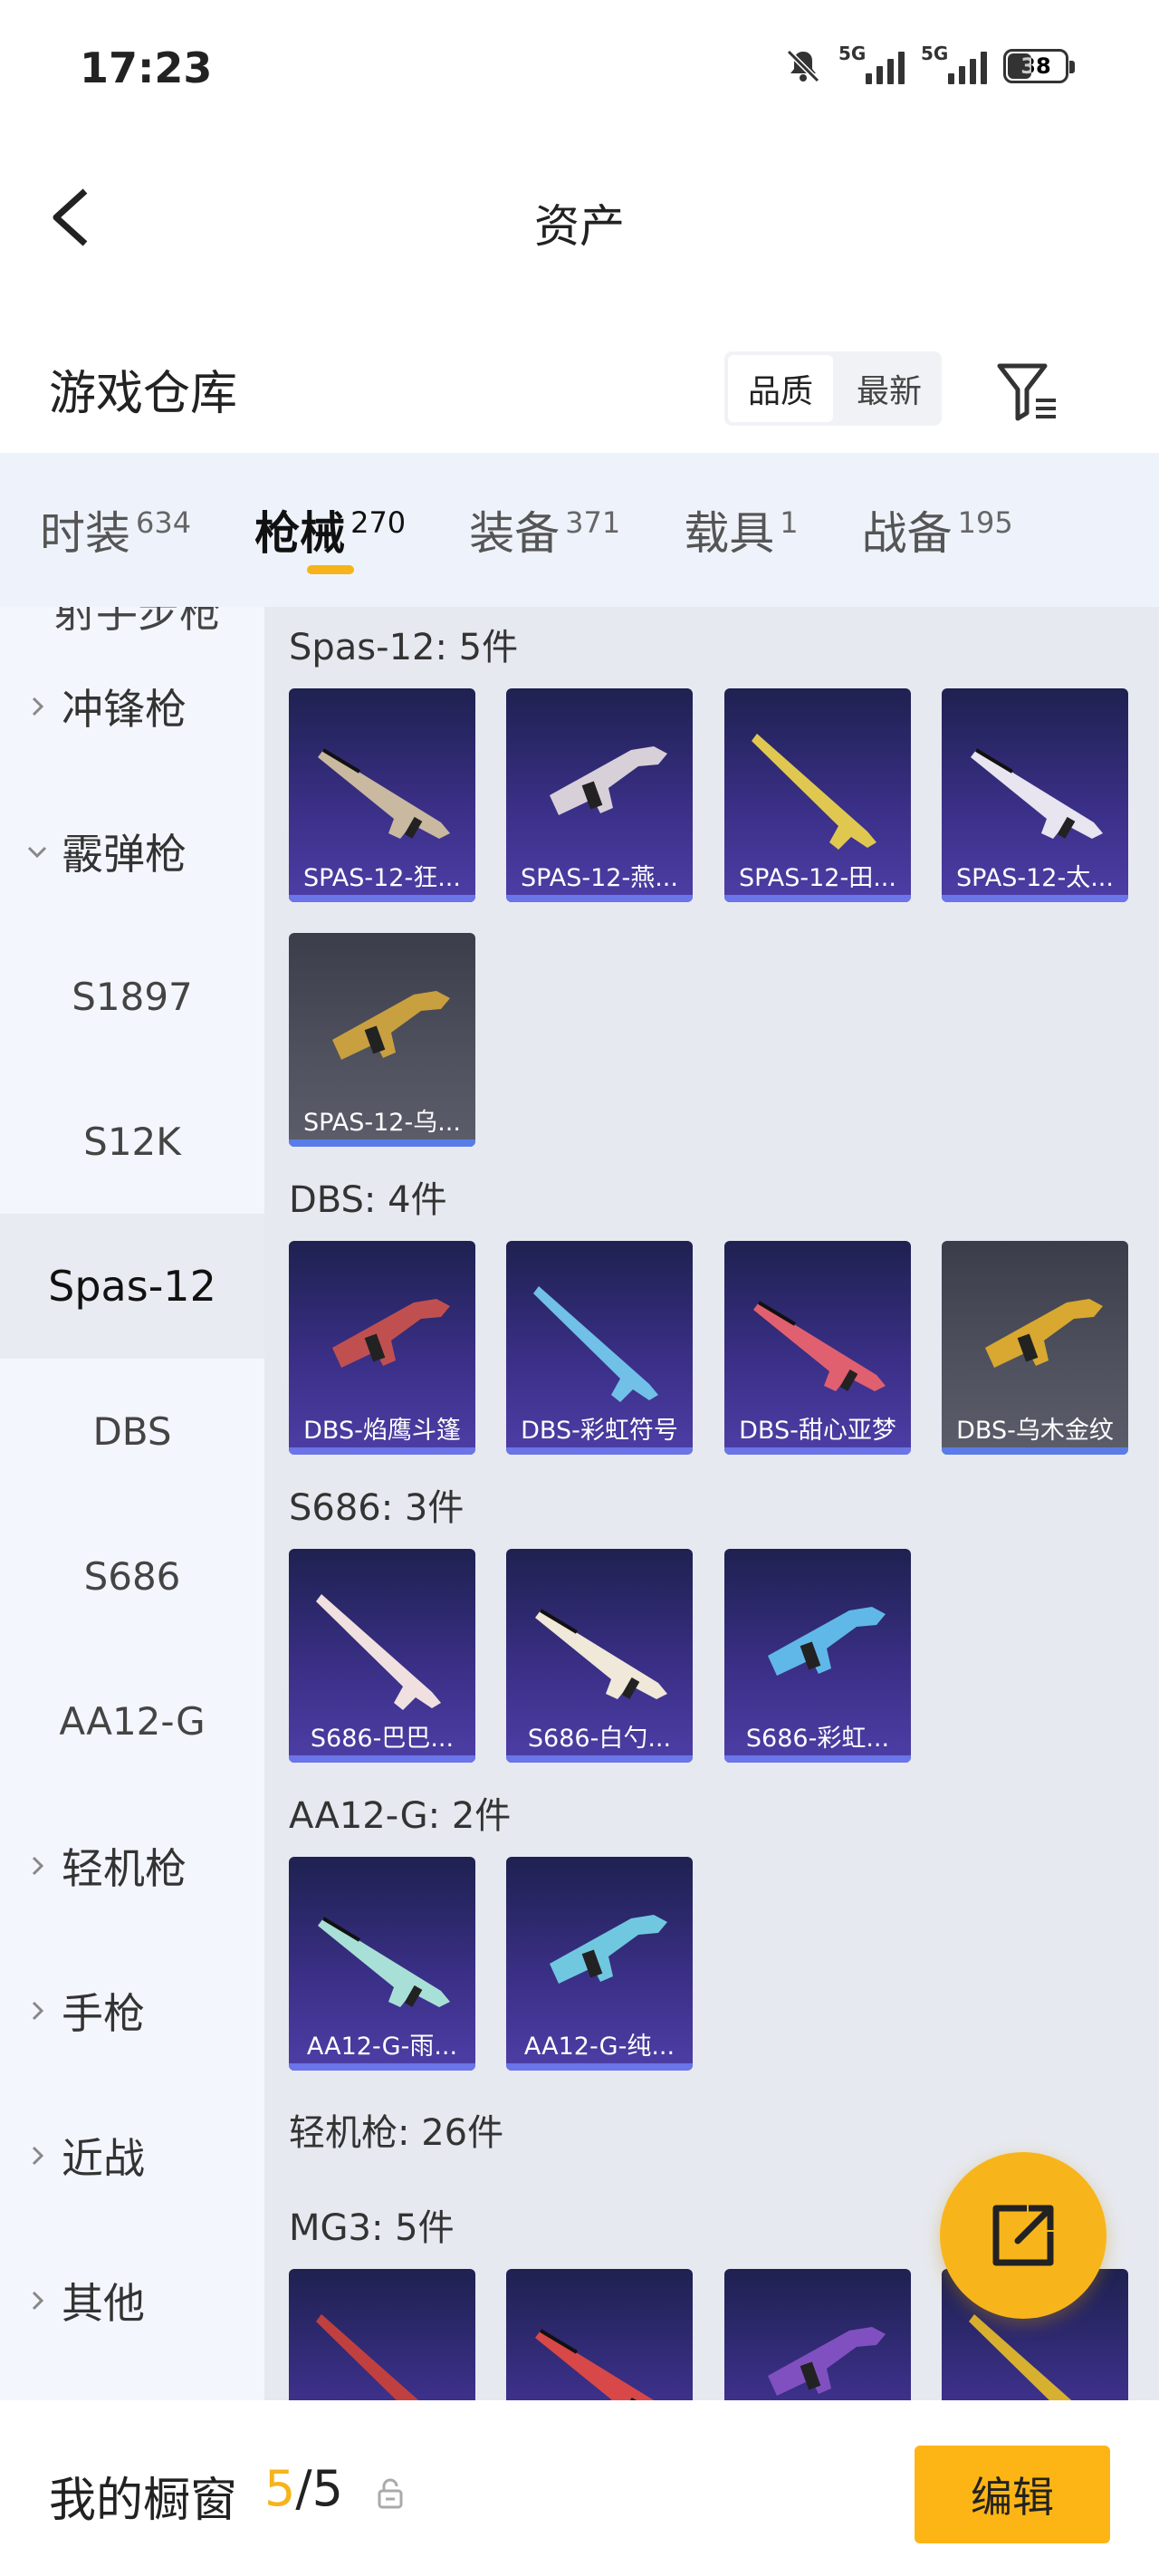  What do you see at coordinates (330, 569) in the screenshot?
I see `tab-active-indicator` at bounding box center [330, 569].